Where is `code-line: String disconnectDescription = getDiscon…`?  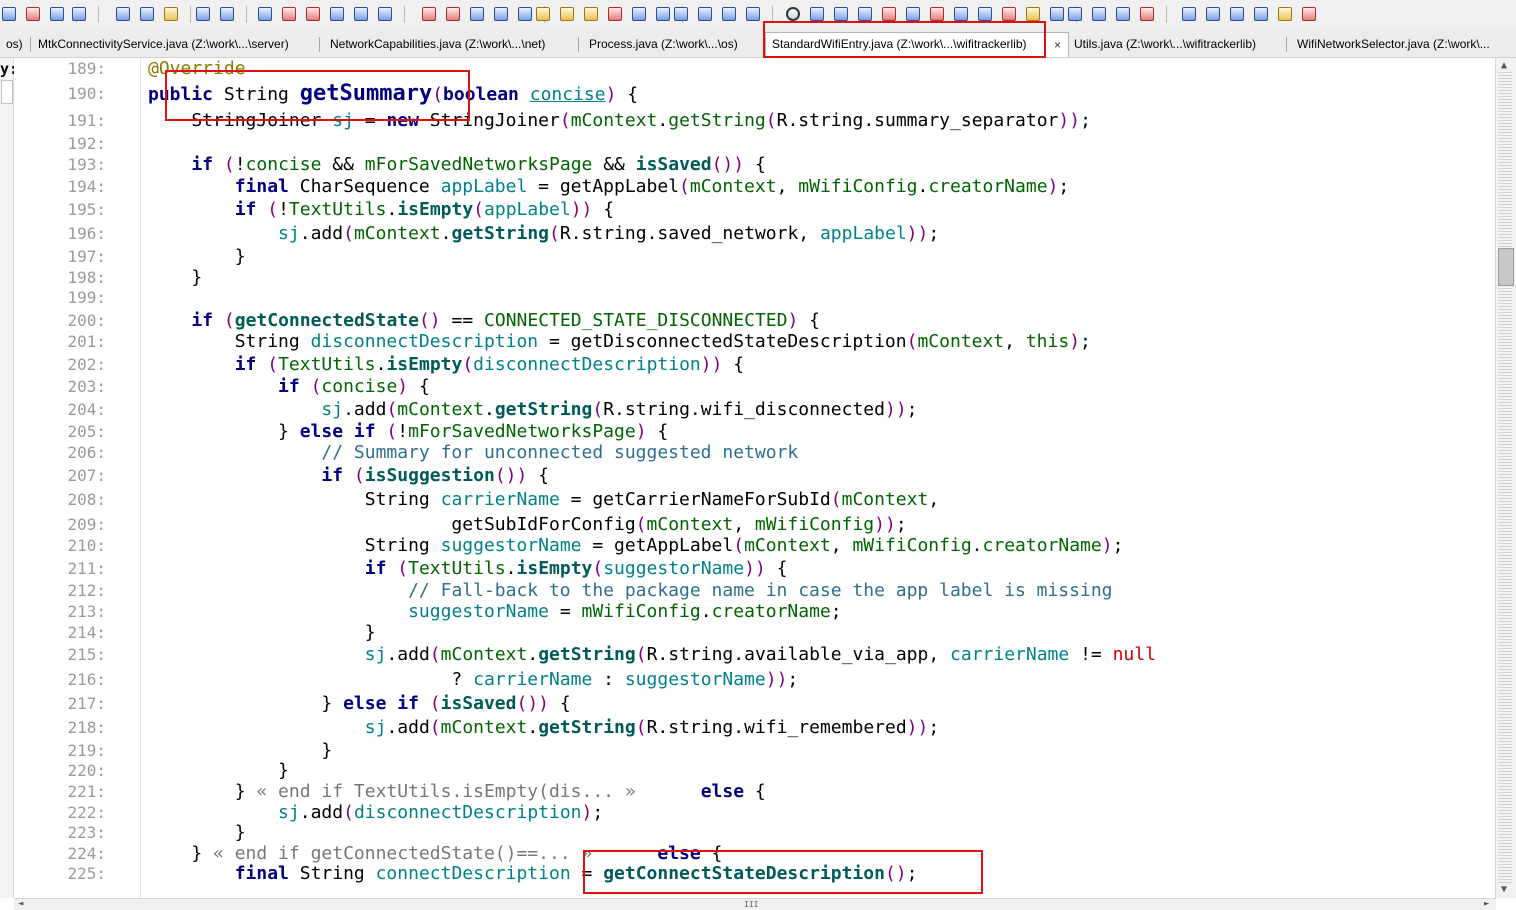
code-line: String disconnectDescription = getDiscon… is located at coordinates (619, 342).